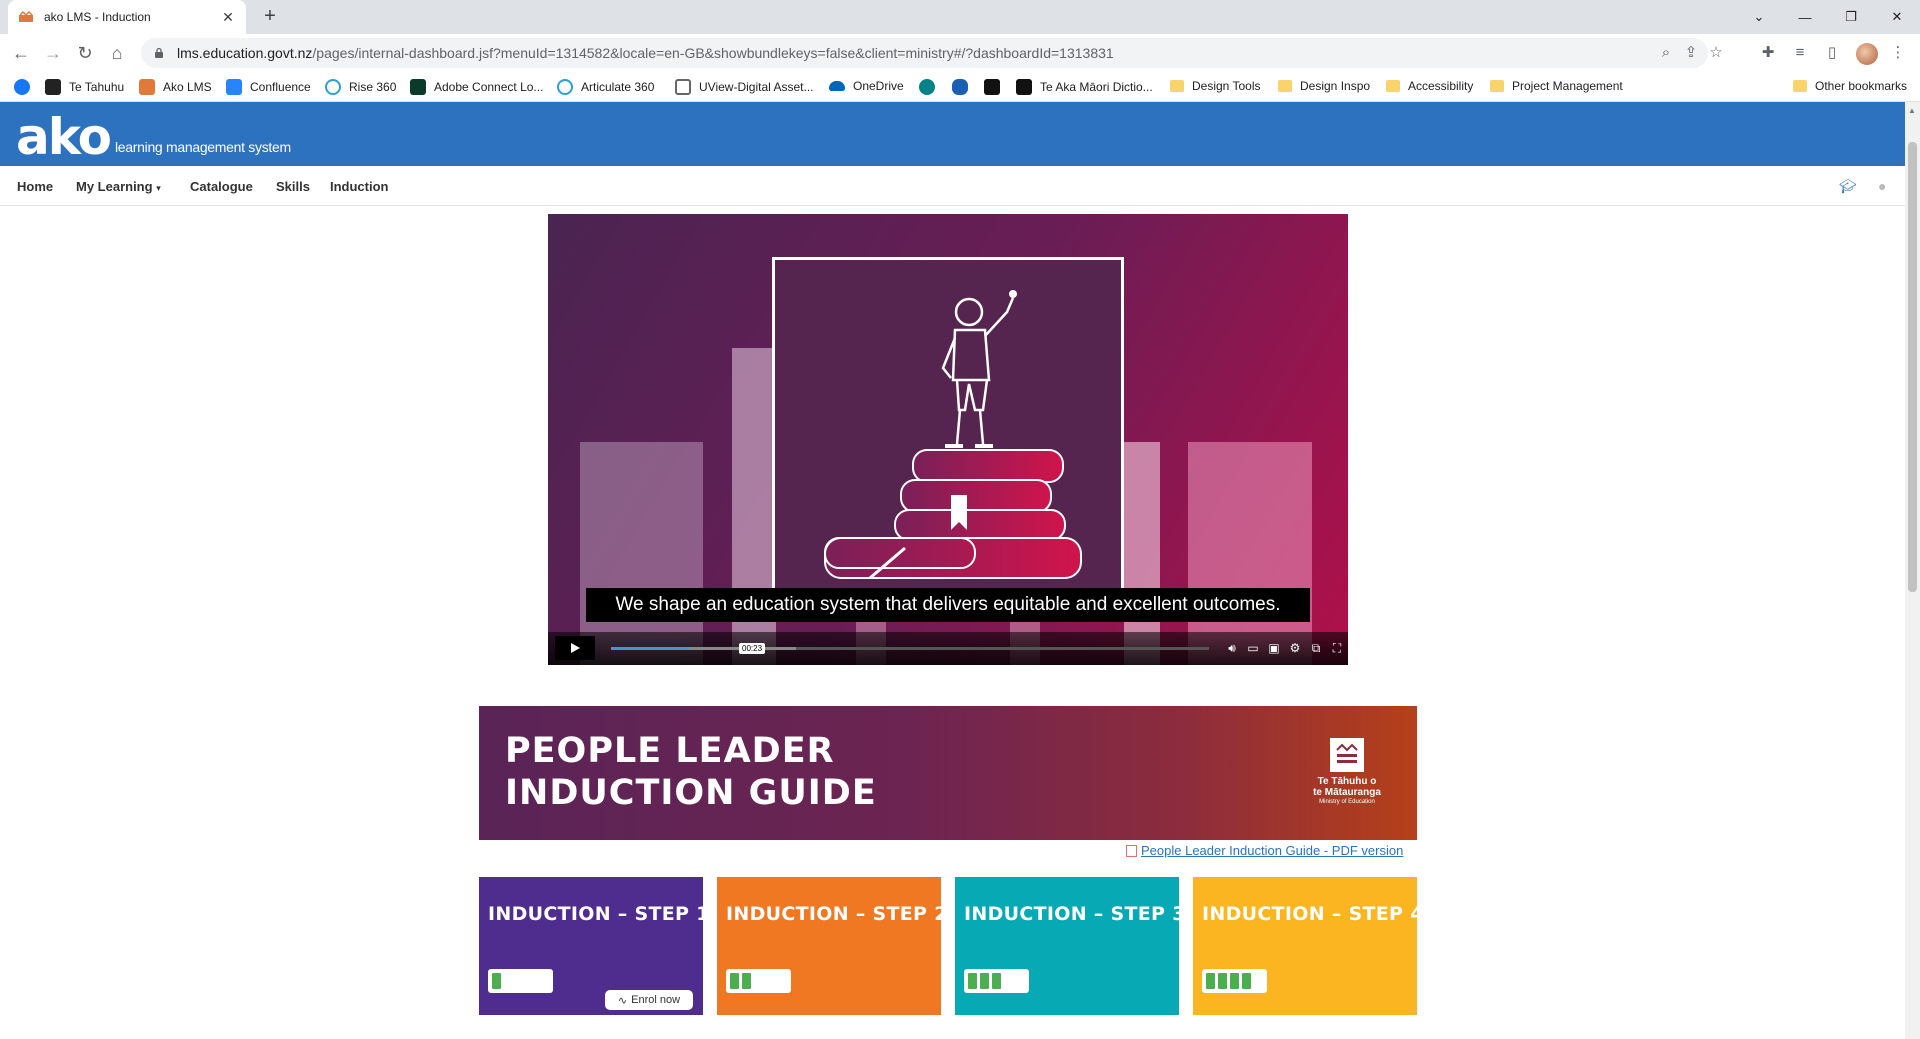  Describe the element at coordinates (952, 134) in the screenshot. I see `site-header: ako learning management system` at that location.